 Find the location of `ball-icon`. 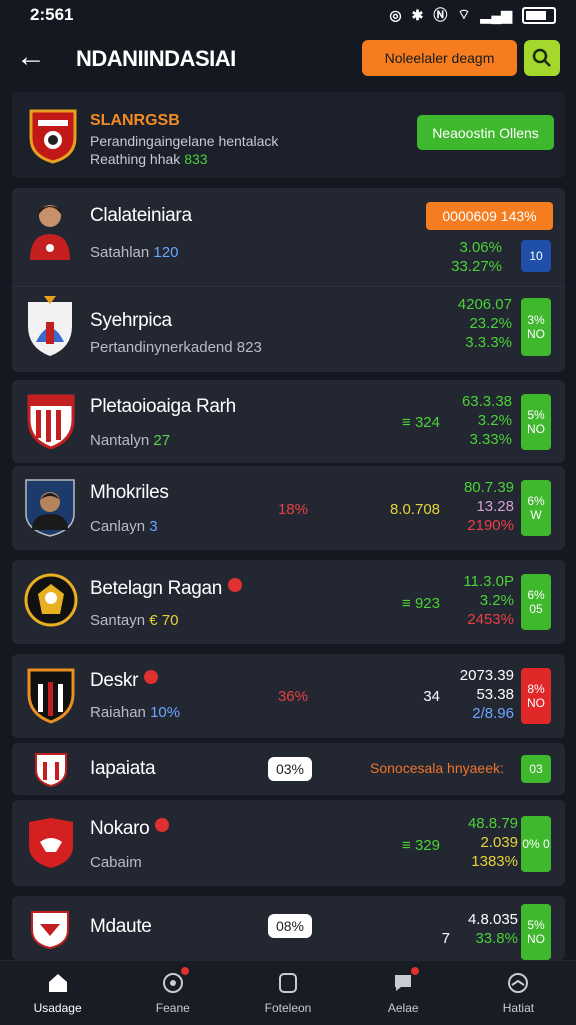

ball-icon is located at coordinates (175, 981).